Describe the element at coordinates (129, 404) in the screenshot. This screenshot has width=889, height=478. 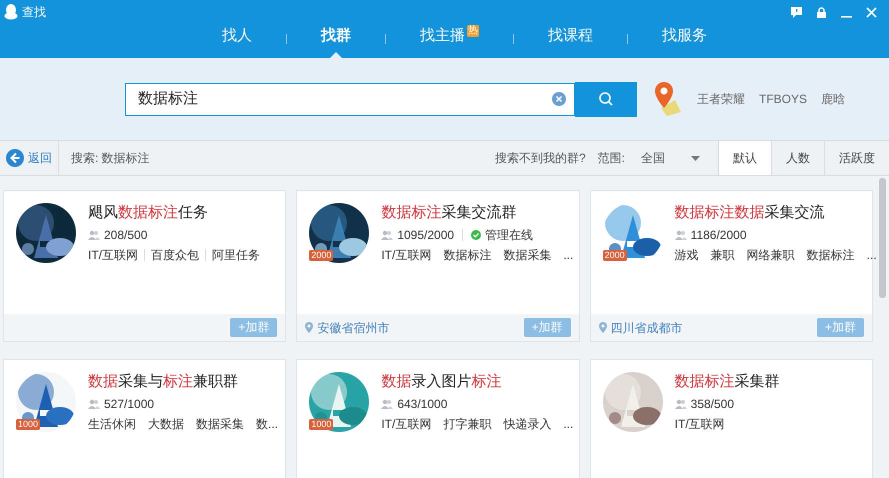
I see `member-count: 527/1000` at that location.